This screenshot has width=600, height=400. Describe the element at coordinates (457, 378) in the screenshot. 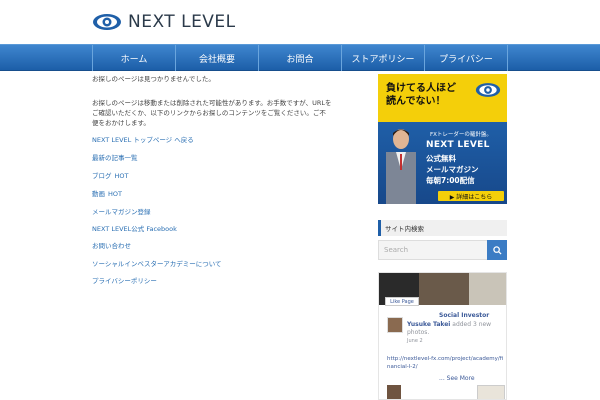

I see `facebook-see-more-link: ... See More` at that location.